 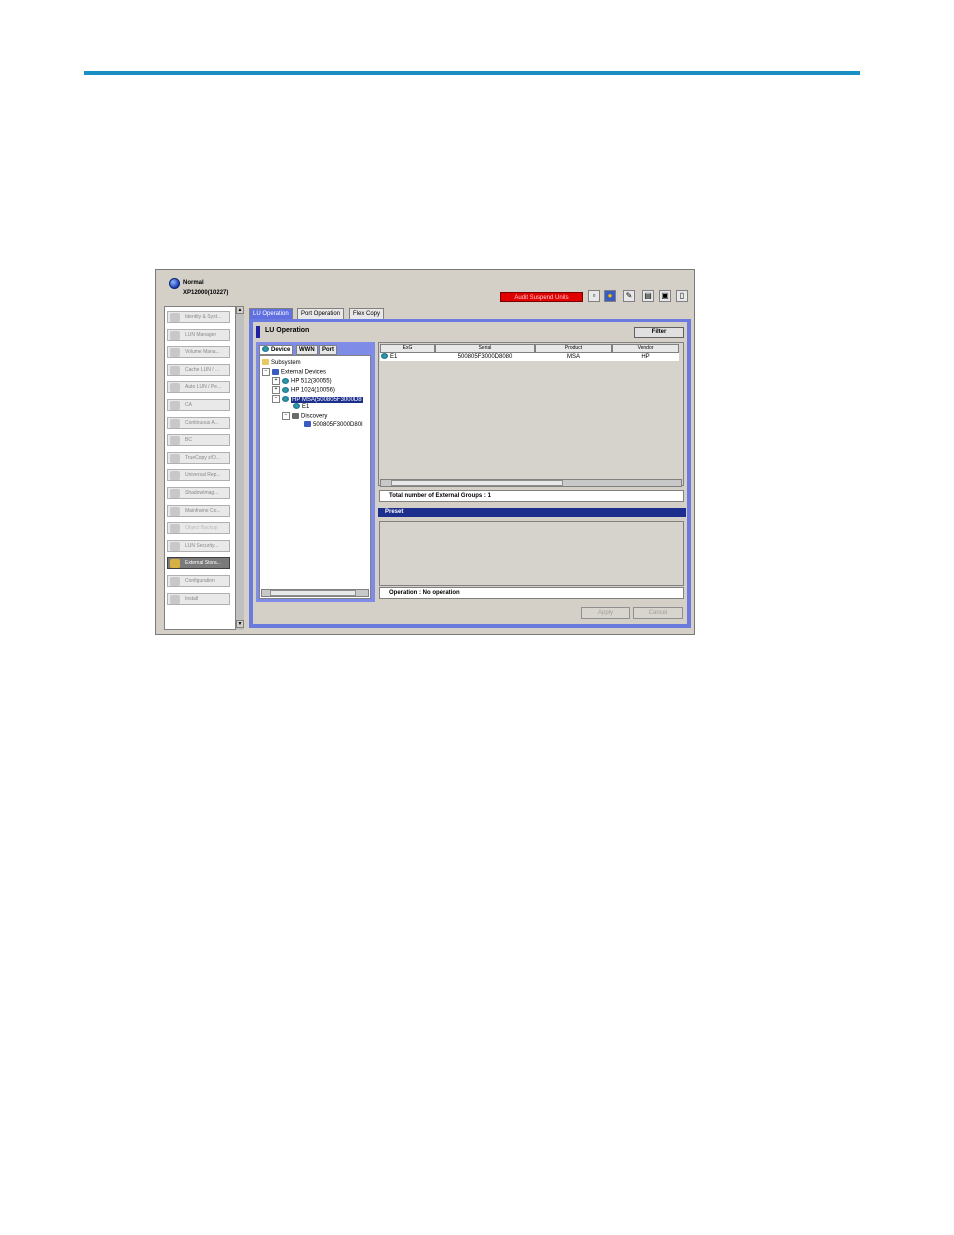 I want to click on help-icon: ▯, so click(x=682, y=296).